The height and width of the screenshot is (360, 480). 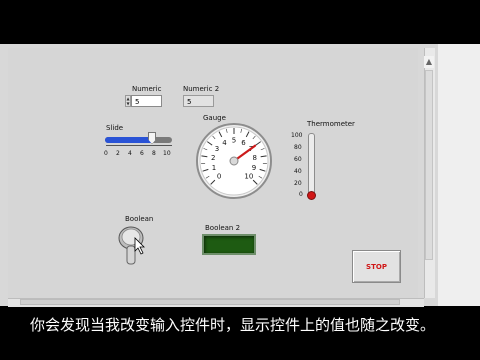 What do you see at coordinates (298, 159) in the screenshot?
I see `thermometer-tick: 60` at bounding box center [298, 159].